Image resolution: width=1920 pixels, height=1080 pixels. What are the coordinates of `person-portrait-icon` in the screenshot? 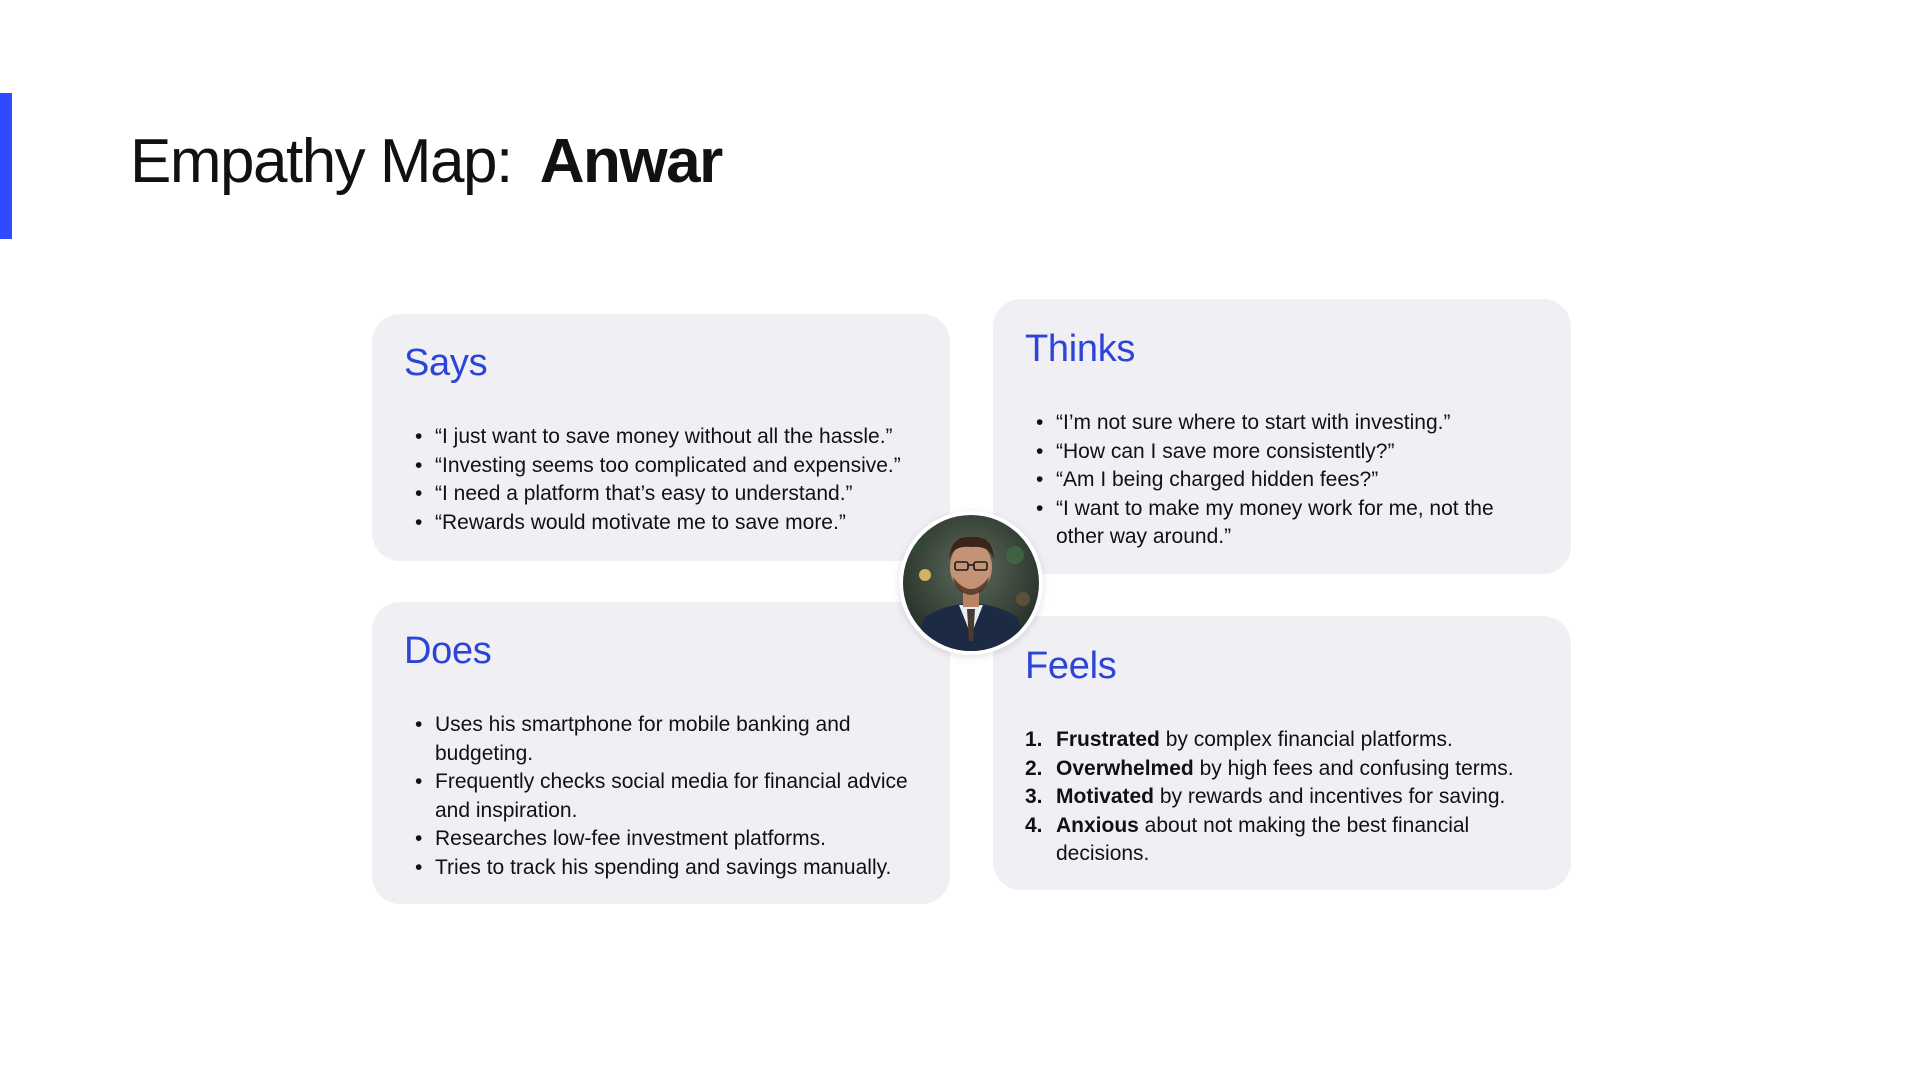 It's located at (971, 583).